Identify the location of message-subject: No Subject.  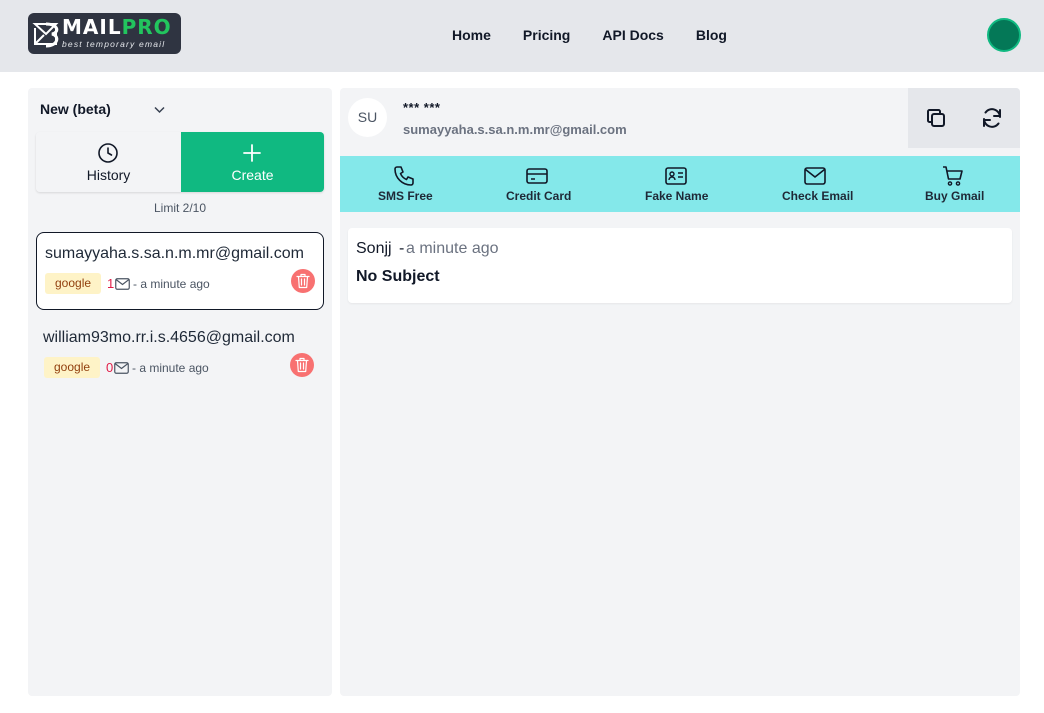
(398, 276).